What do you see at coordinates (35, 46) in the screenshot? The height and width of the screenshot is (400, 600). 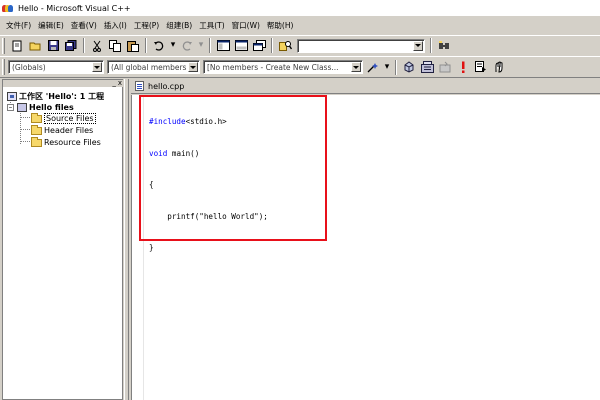 I see `open-folder-icon` at bounding box center [35, 46].